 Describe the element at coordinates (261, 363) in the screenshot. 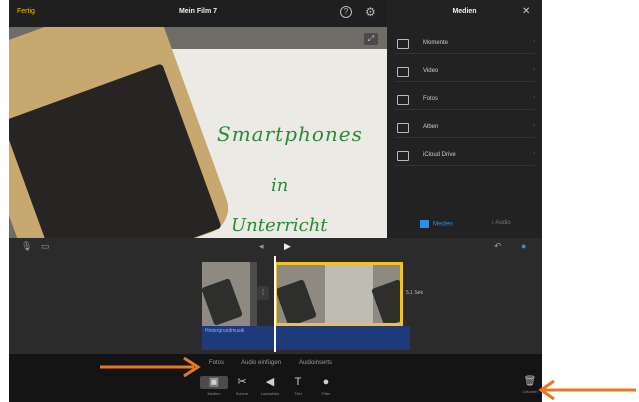

I see `tab-insert-audio: Audio einfügen` at that location.